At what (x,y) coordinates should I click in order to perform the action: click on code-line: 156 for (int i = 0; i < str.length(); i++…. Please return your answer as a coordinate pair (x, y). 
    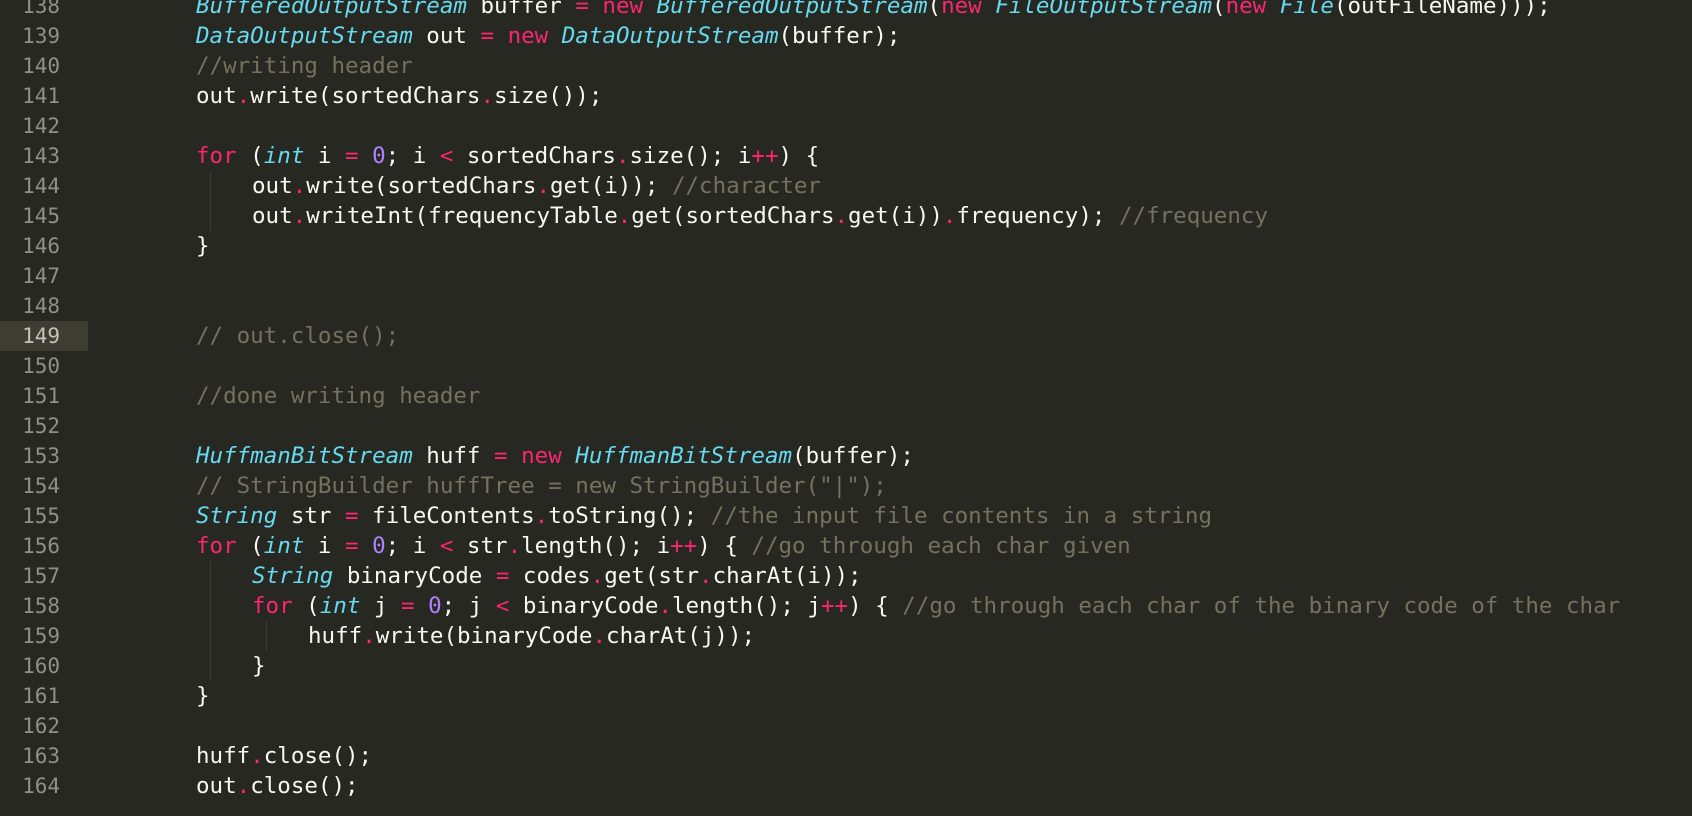
    Looking at the image, I should click on (846, 546).